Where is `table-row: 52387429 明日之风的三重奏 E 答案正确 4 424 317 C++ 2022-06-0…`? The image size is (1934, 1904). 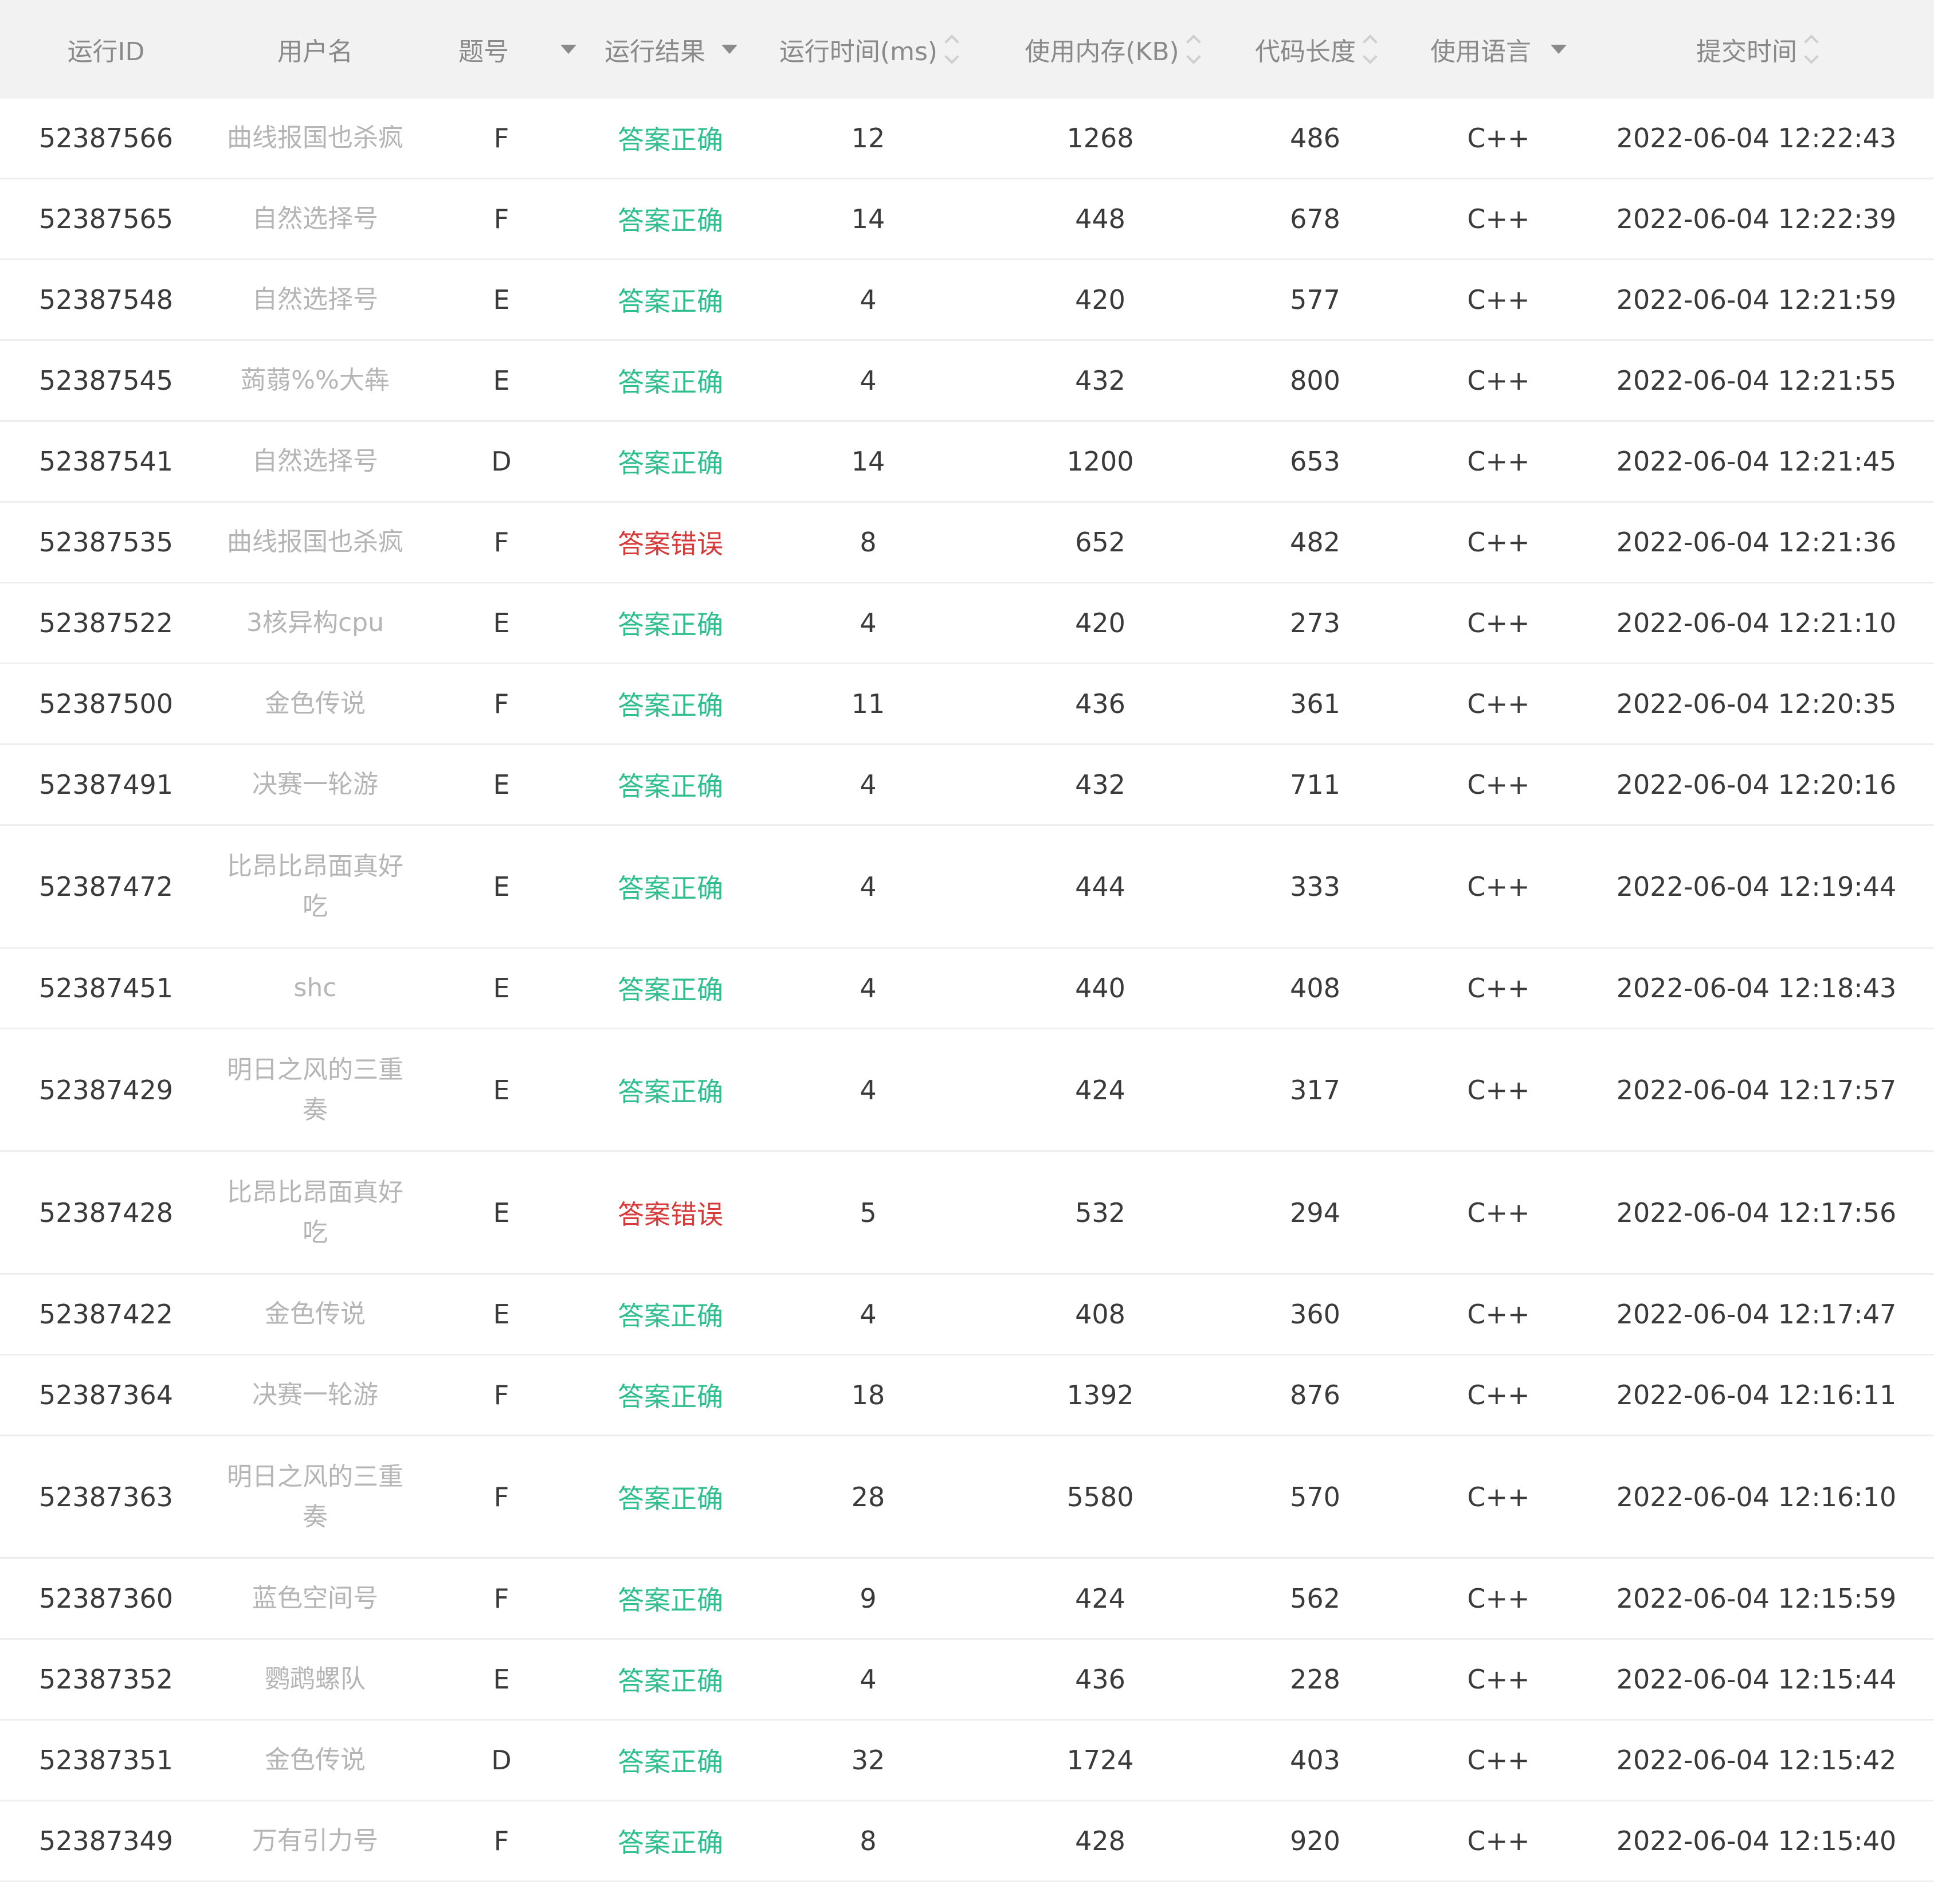 table-row: 52387429 明日之风的三重奏 E 答案正确 4 424 317 C++ 2022-06-0… is located at coordinates (967, 1090).